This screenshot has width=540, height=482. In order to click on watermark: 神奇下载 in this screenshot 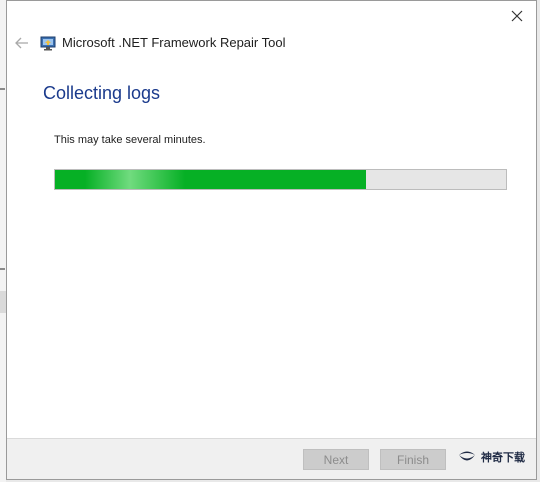, I will do `click(490, 457)`.